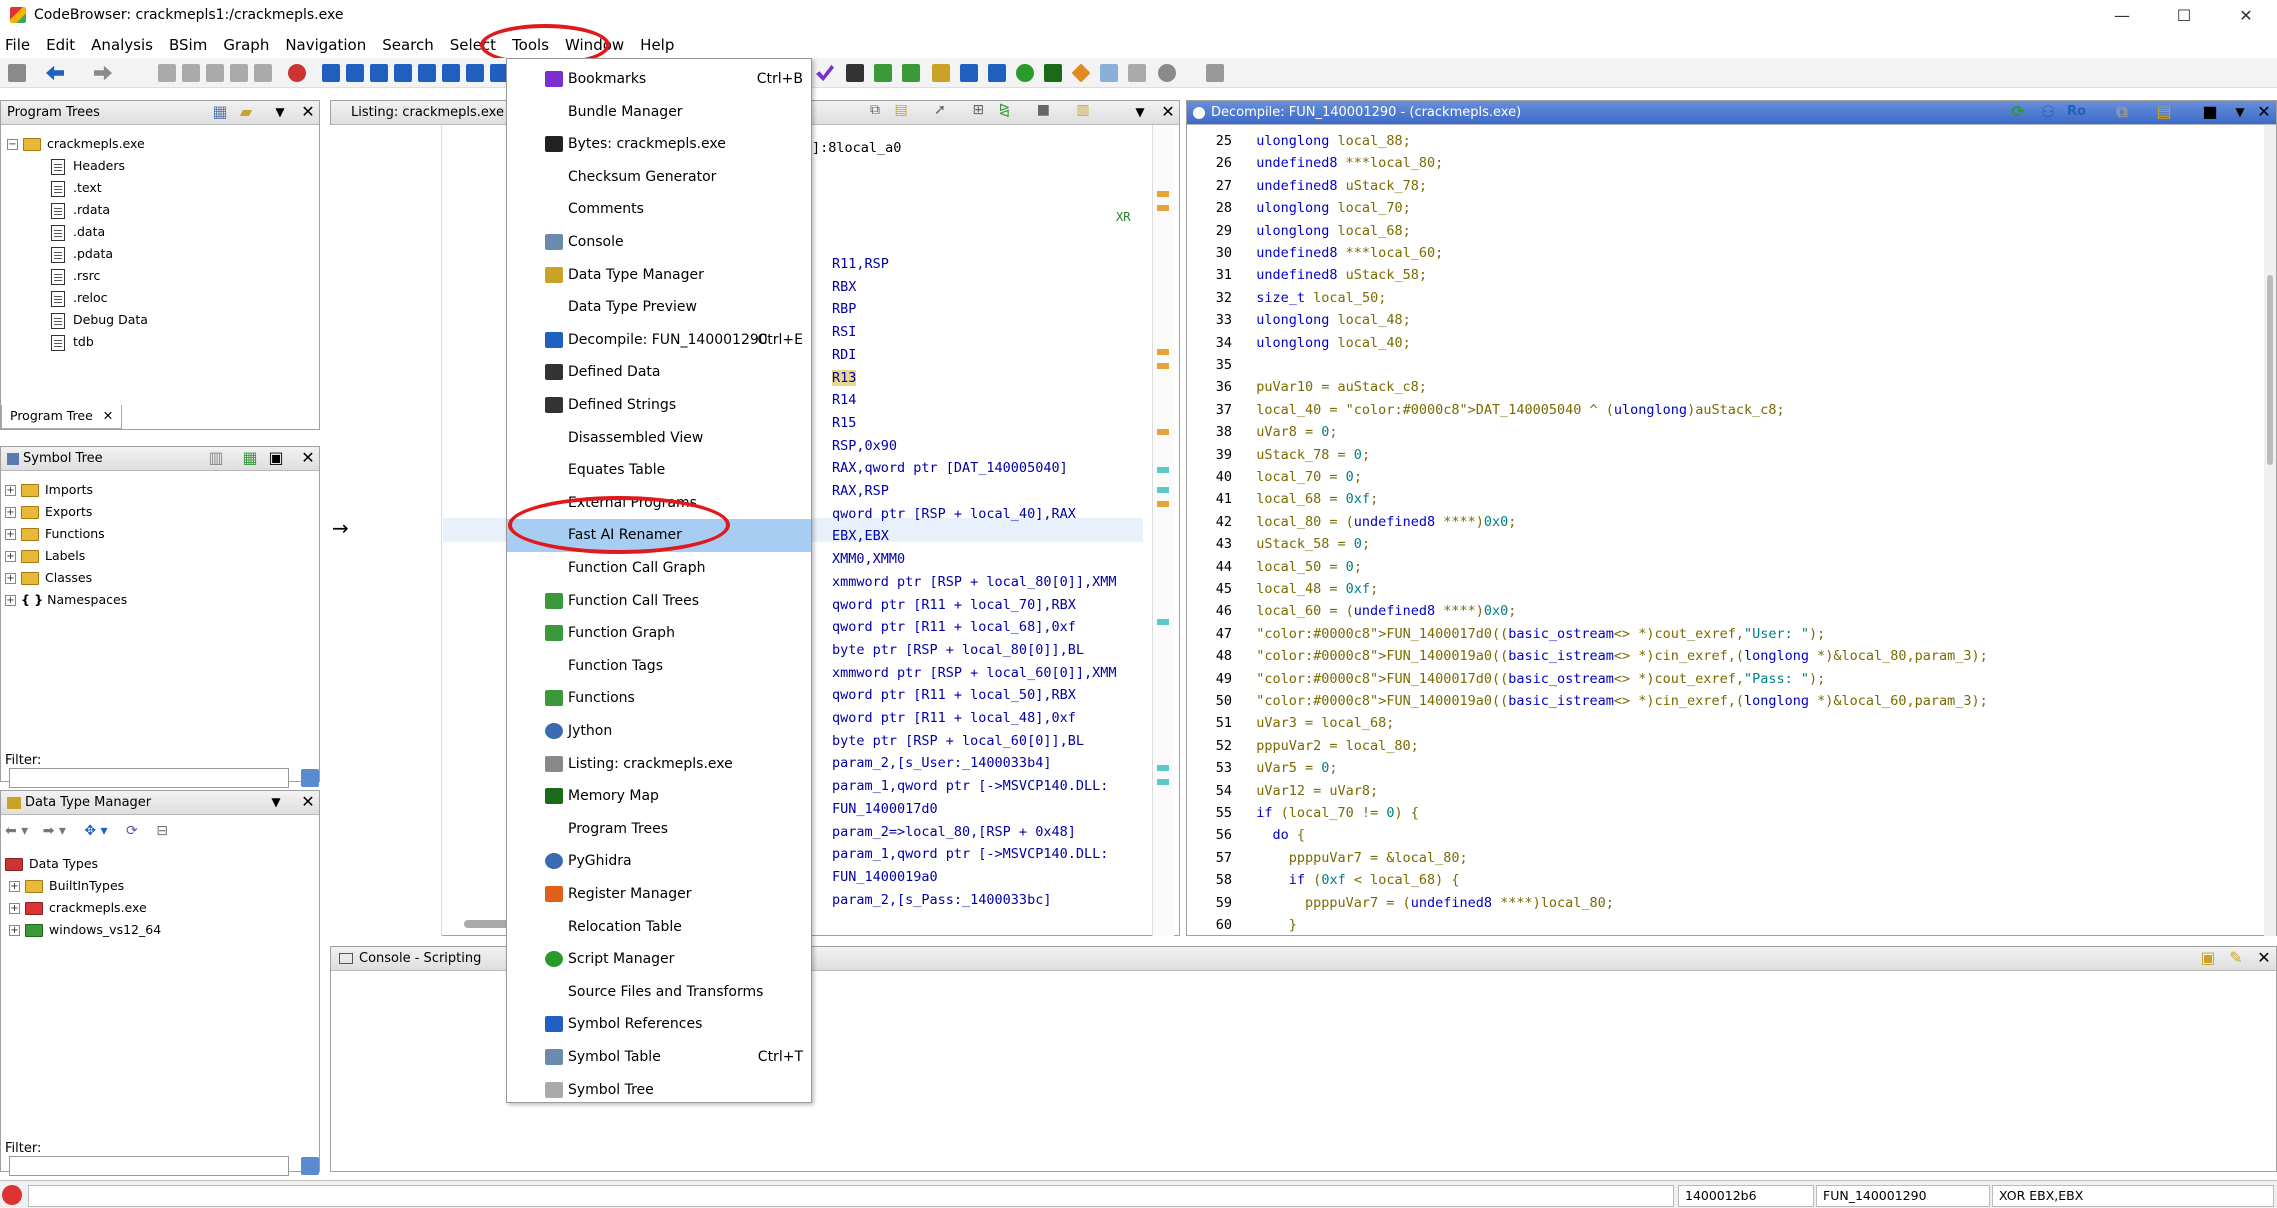 The height and width of the screenshot is (1208, 2277). I want to click on menu-search: Search, so click(408, 45).